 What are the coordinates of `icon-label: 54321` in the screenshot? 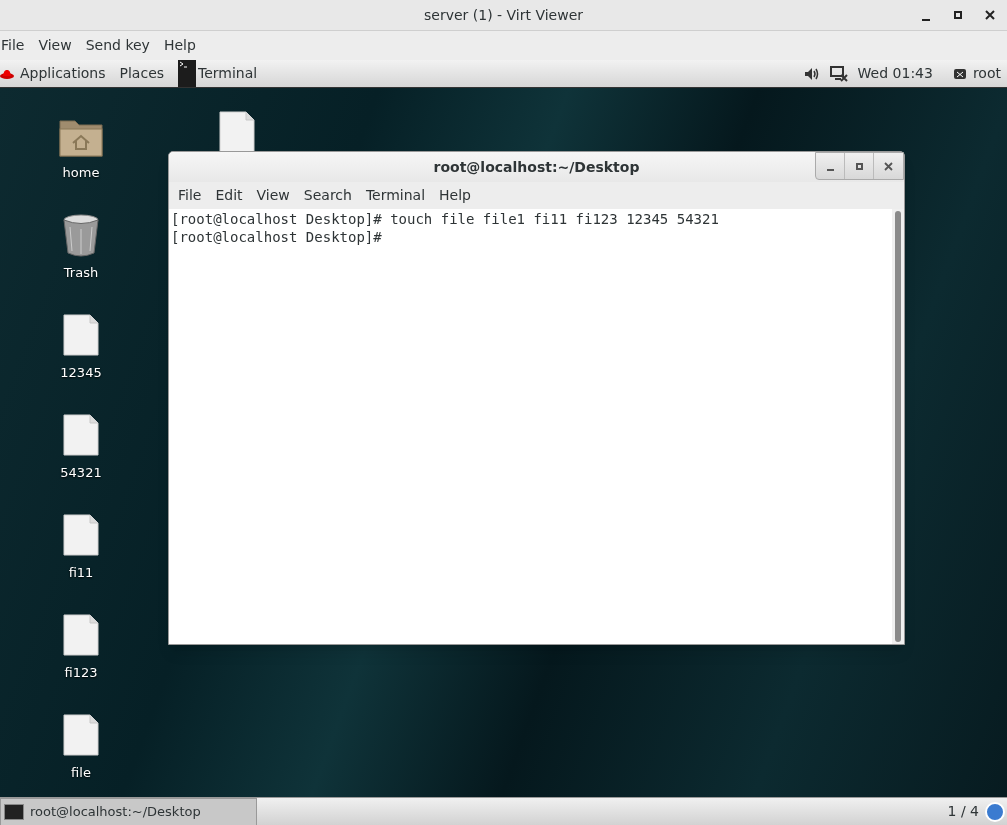 It's located at (81, 472).